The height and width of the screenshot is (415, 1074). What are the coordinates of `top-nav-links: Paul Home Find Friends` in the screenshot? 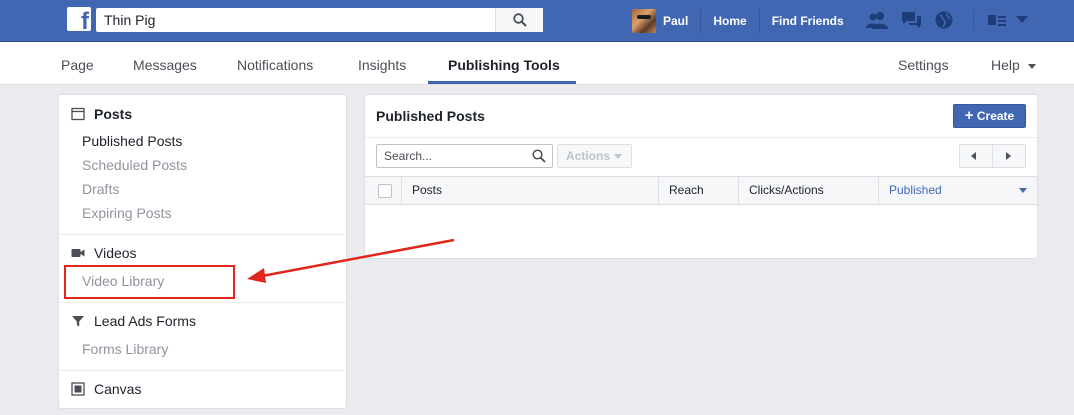 It's located at (744, 21).